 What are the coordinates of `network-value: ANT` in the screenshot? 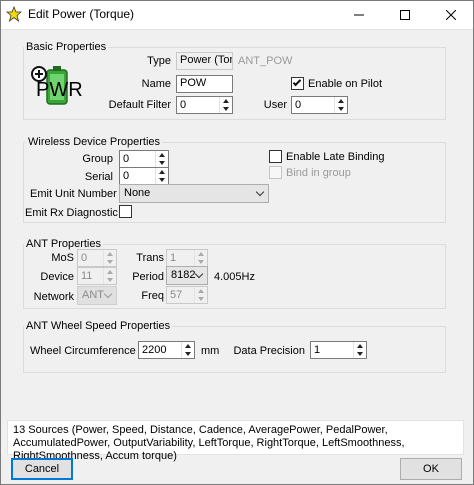 It's located at (93, 295).